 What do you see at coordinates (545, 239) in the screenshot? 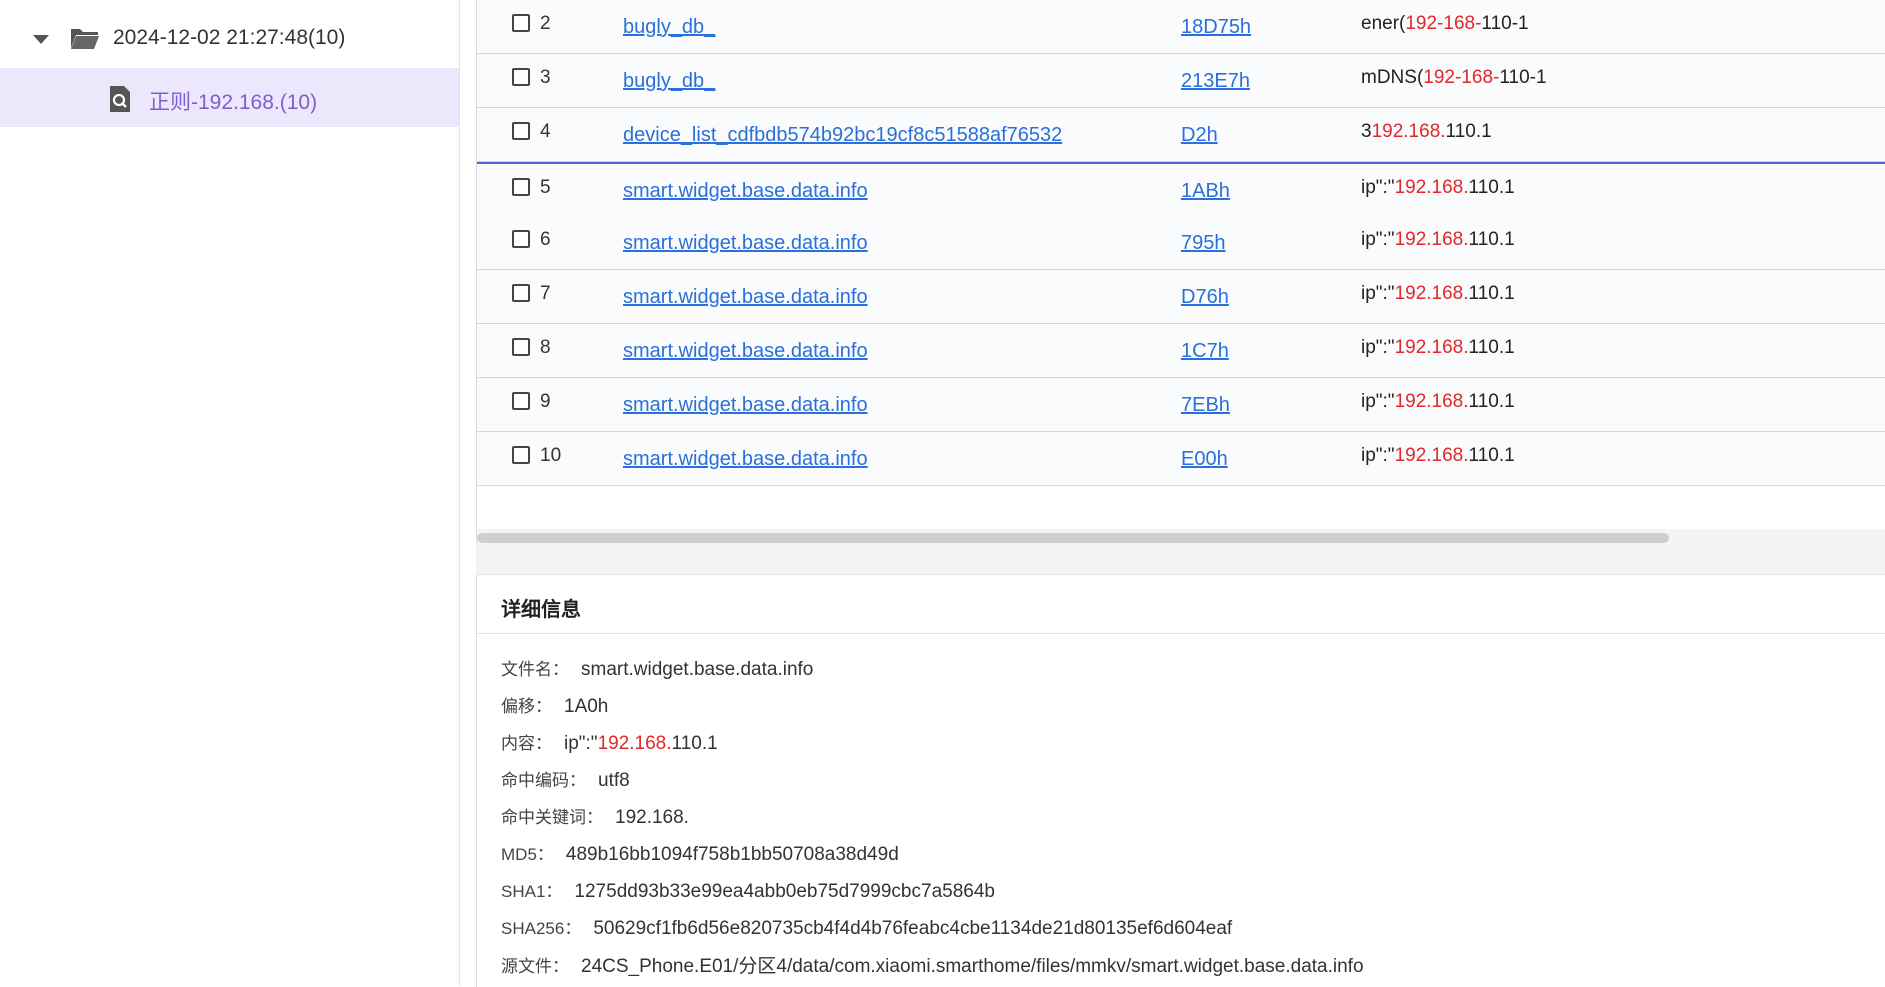
I see `row-number: 6` at bounding box center [545, 239].